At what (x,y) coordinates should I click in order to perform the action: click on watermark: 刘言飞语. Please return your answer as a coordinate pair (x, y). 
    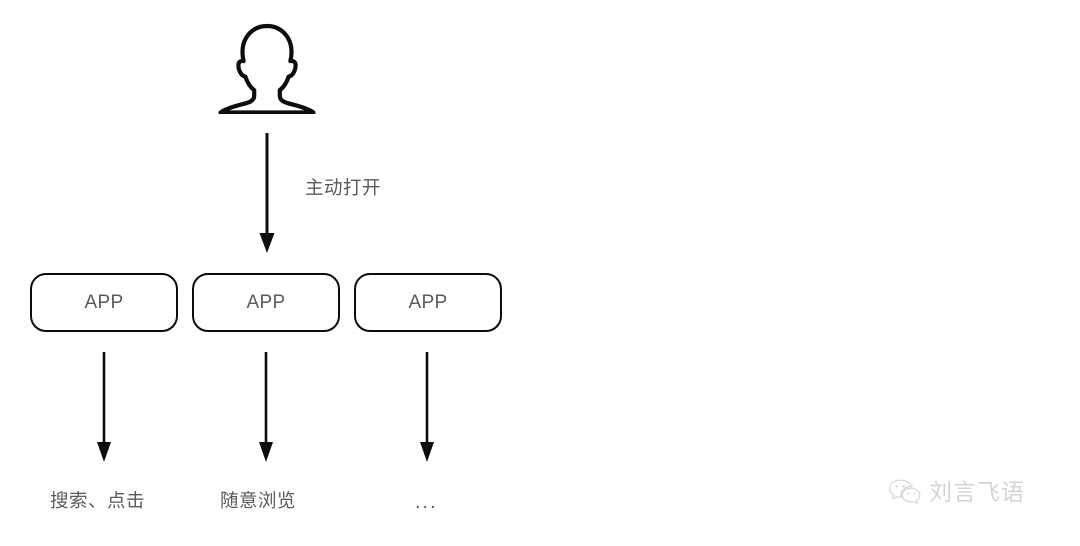
    Looking at the image, I should click on (956, 492).